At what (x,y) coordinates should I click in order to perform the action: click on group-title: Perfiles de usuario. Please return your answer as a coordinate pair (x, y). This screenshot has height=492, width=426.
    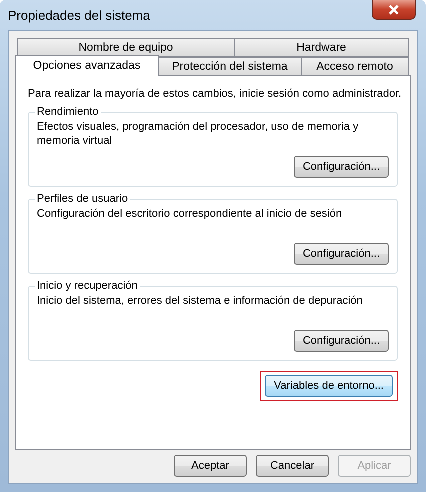
    Looking at the image, I should click on (83, 199).